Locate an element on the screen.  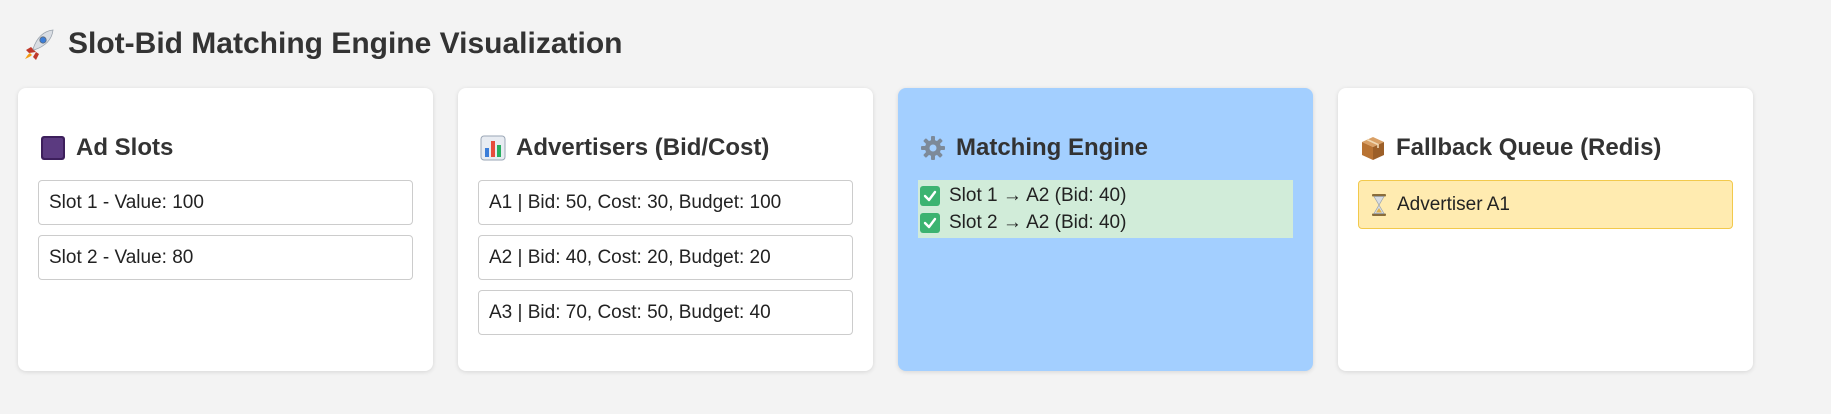
ad-slots-heading: Ad Slots is located at coordinates (226, 148).